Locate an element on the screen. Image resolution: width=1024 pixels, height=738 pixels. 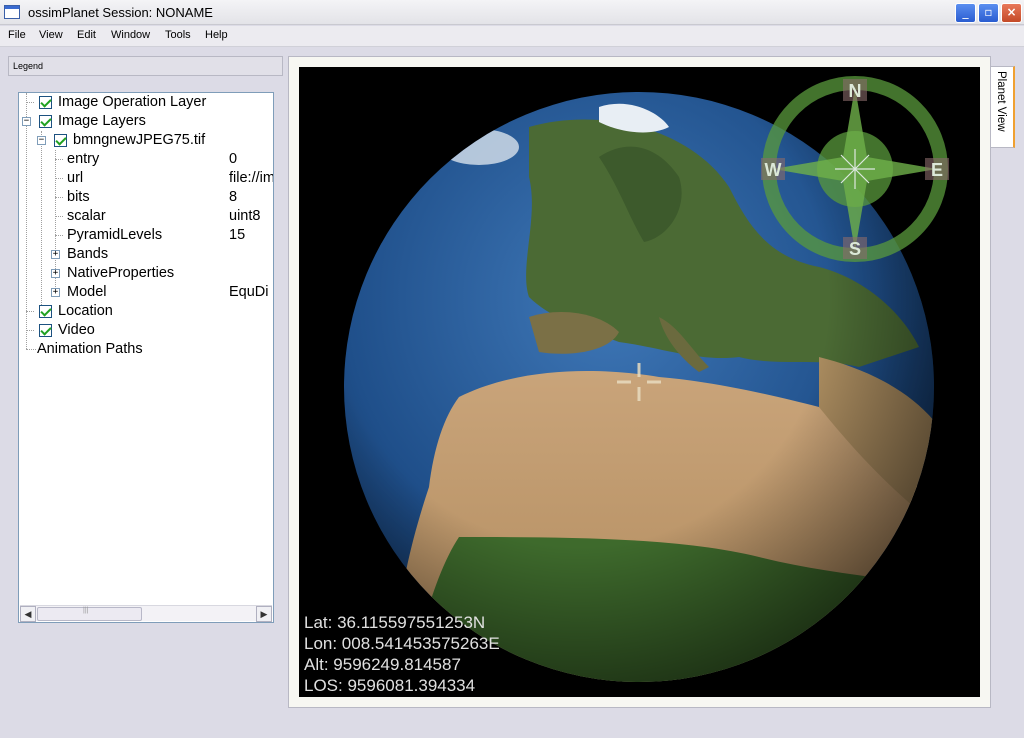
property-value: 15 is located at coordinates (237, 235).